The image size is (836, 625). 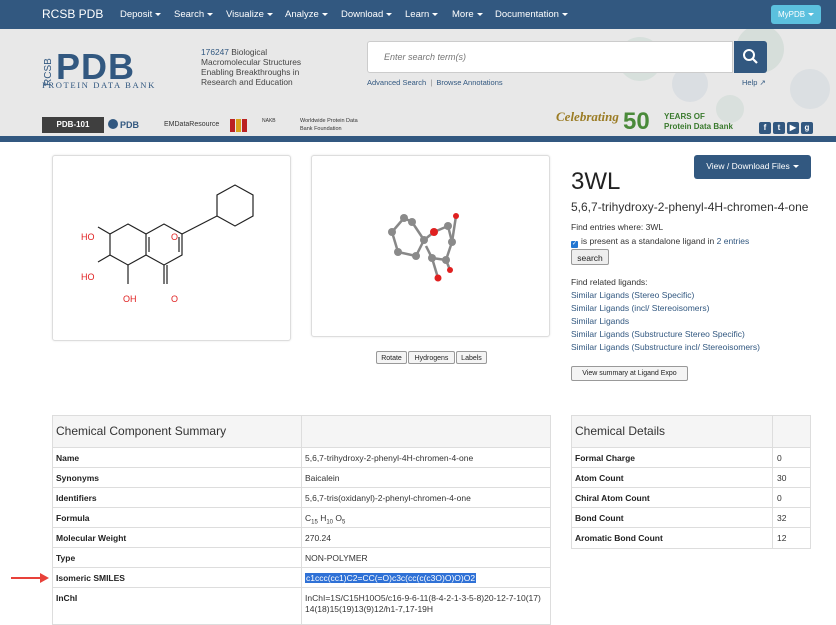 I want to click on pdb101-logo: PDB-101, so click(x=73, y=125).